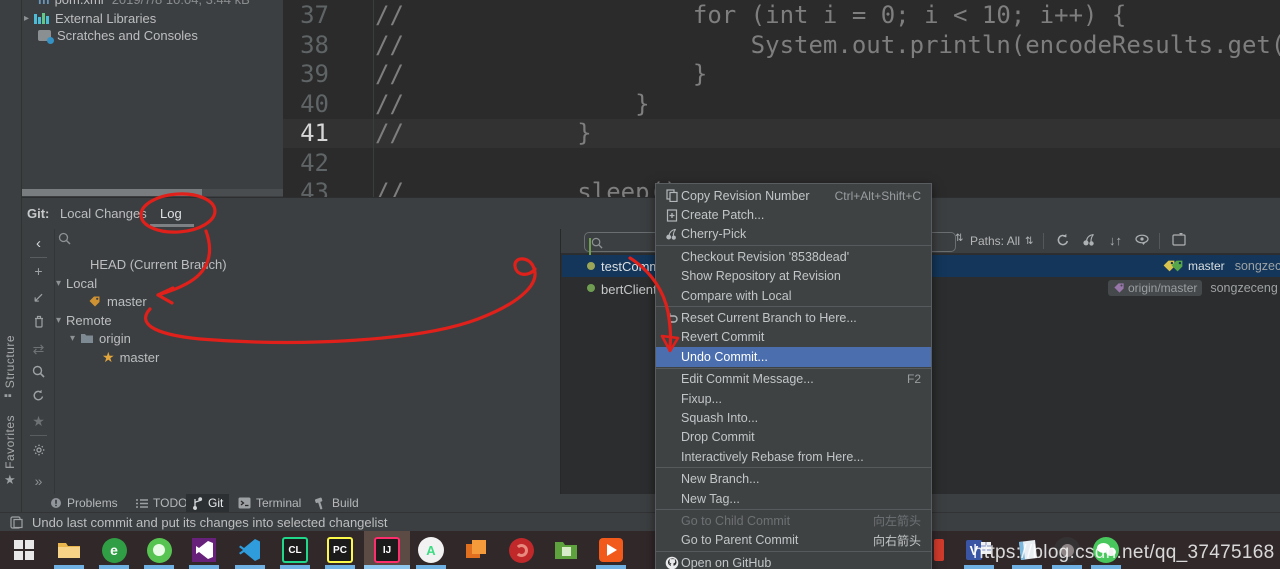 Image resolution: width=1280 pixels, height=569 pixels. What do you see at coordinates (38, 321) in the screenshot?
I see `delete-icon` at bounding box center [38, 321].